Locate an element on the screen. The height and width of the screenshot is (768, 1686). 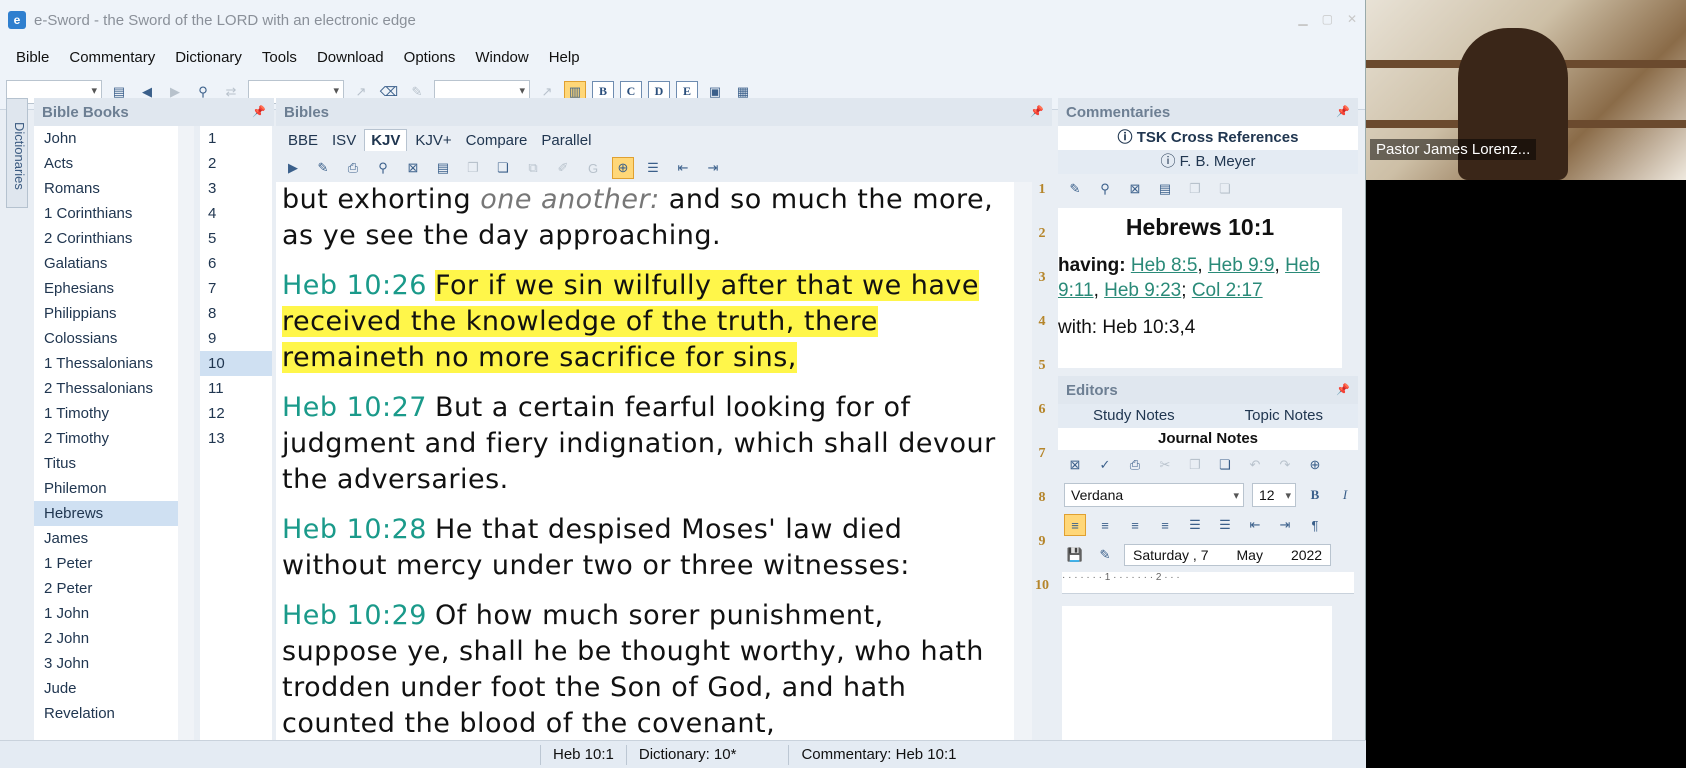
book-item: Hebrews is located at coordinates (112, 513).